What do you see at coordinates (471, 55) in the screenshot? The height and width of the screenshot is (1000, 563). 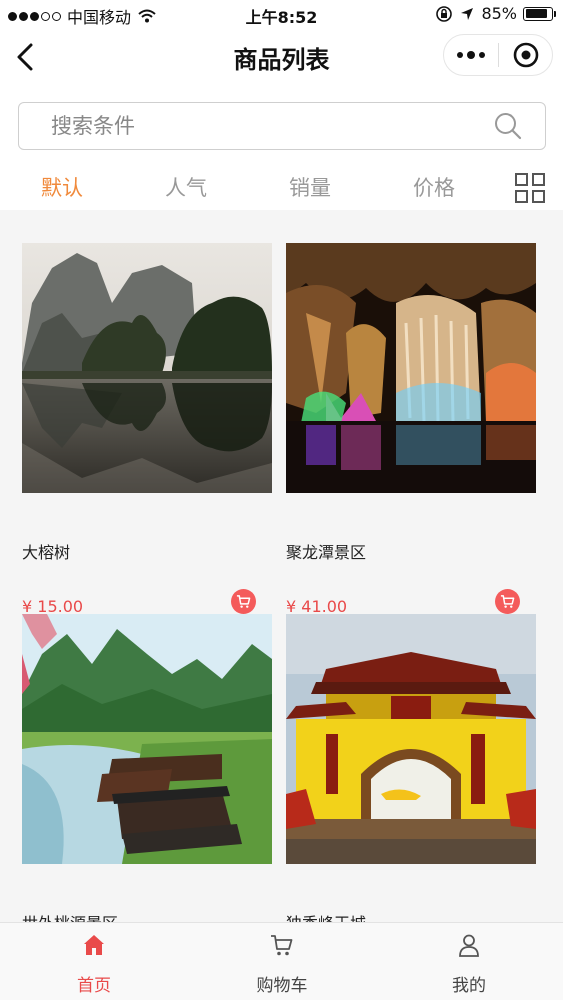 I see `more-button` at bounding box center [471, 55].